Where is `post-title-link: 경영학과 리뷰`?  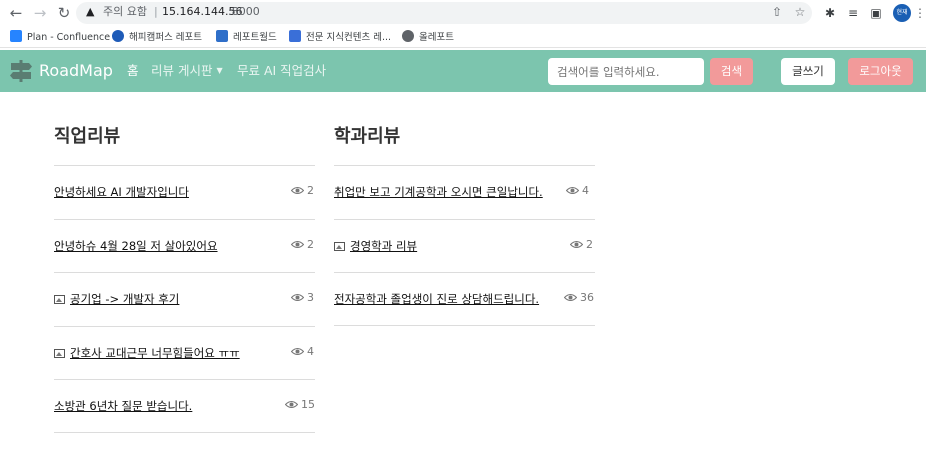 post-title-link: 경영학과 리뷰 is located at coordinates (375, 246).